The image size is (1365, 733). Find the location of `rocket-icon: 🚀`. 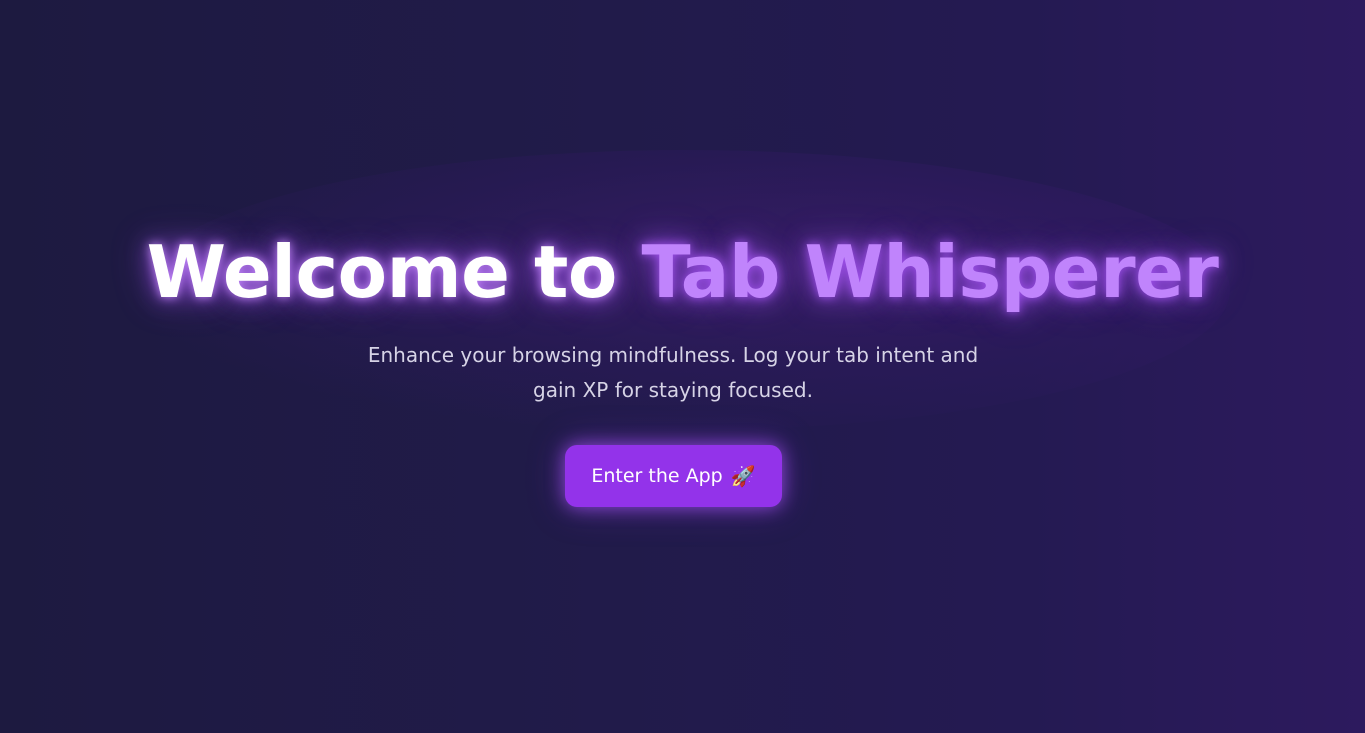

rocket-icon: 🚀 is located at coordinates (743, 476).